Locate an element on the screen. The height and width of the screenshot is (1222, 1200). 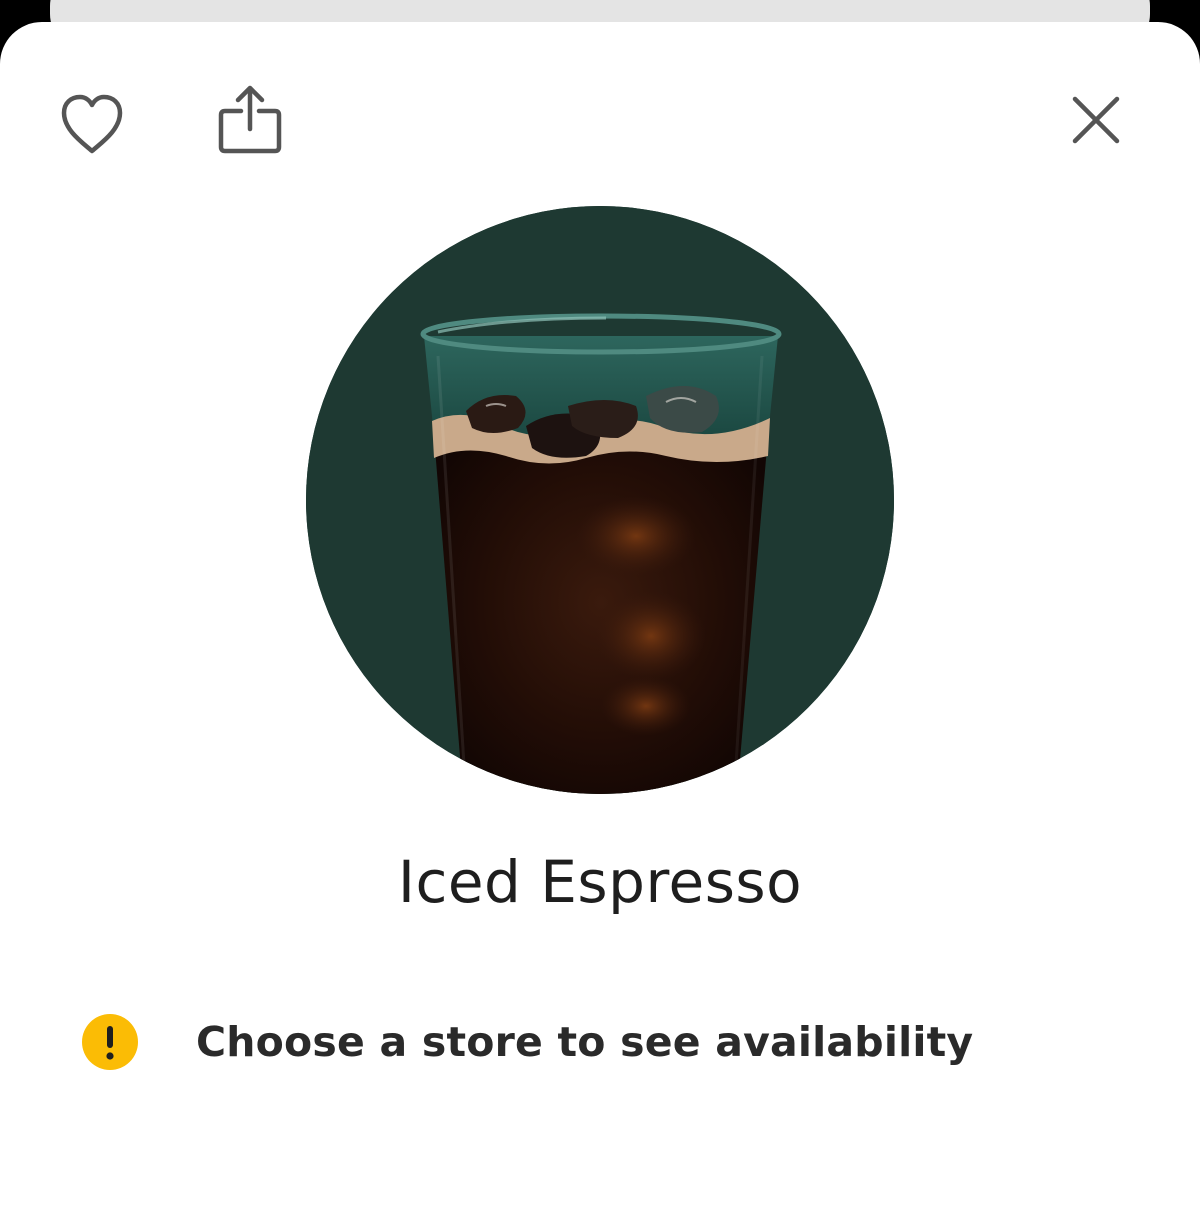
heart-icon is located at coordinates (92, 124).